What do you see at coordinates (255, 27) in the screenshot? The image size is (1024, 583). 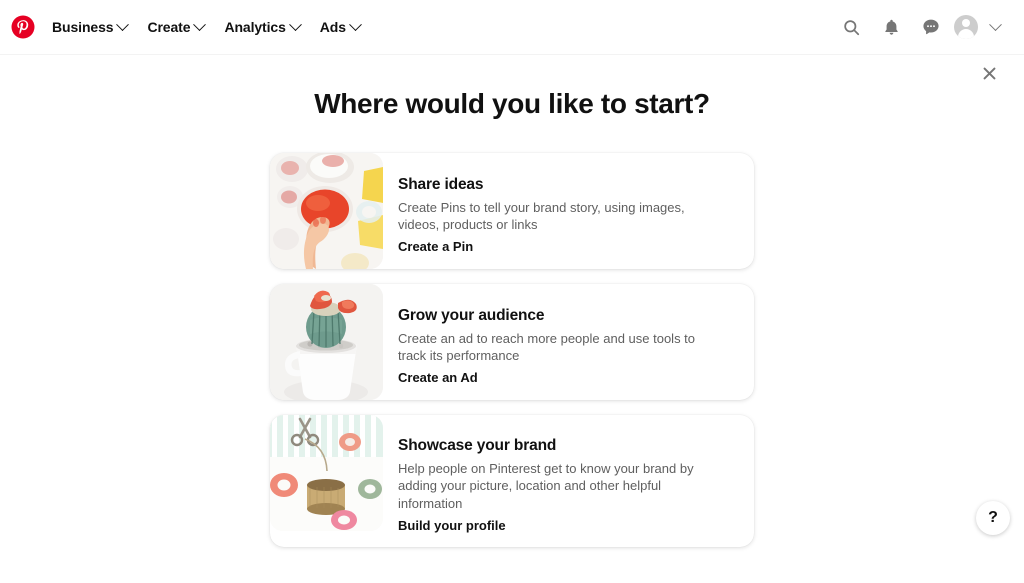 I see `nav-item-analytics-label: Analytics` at bounding box center [255, 27].